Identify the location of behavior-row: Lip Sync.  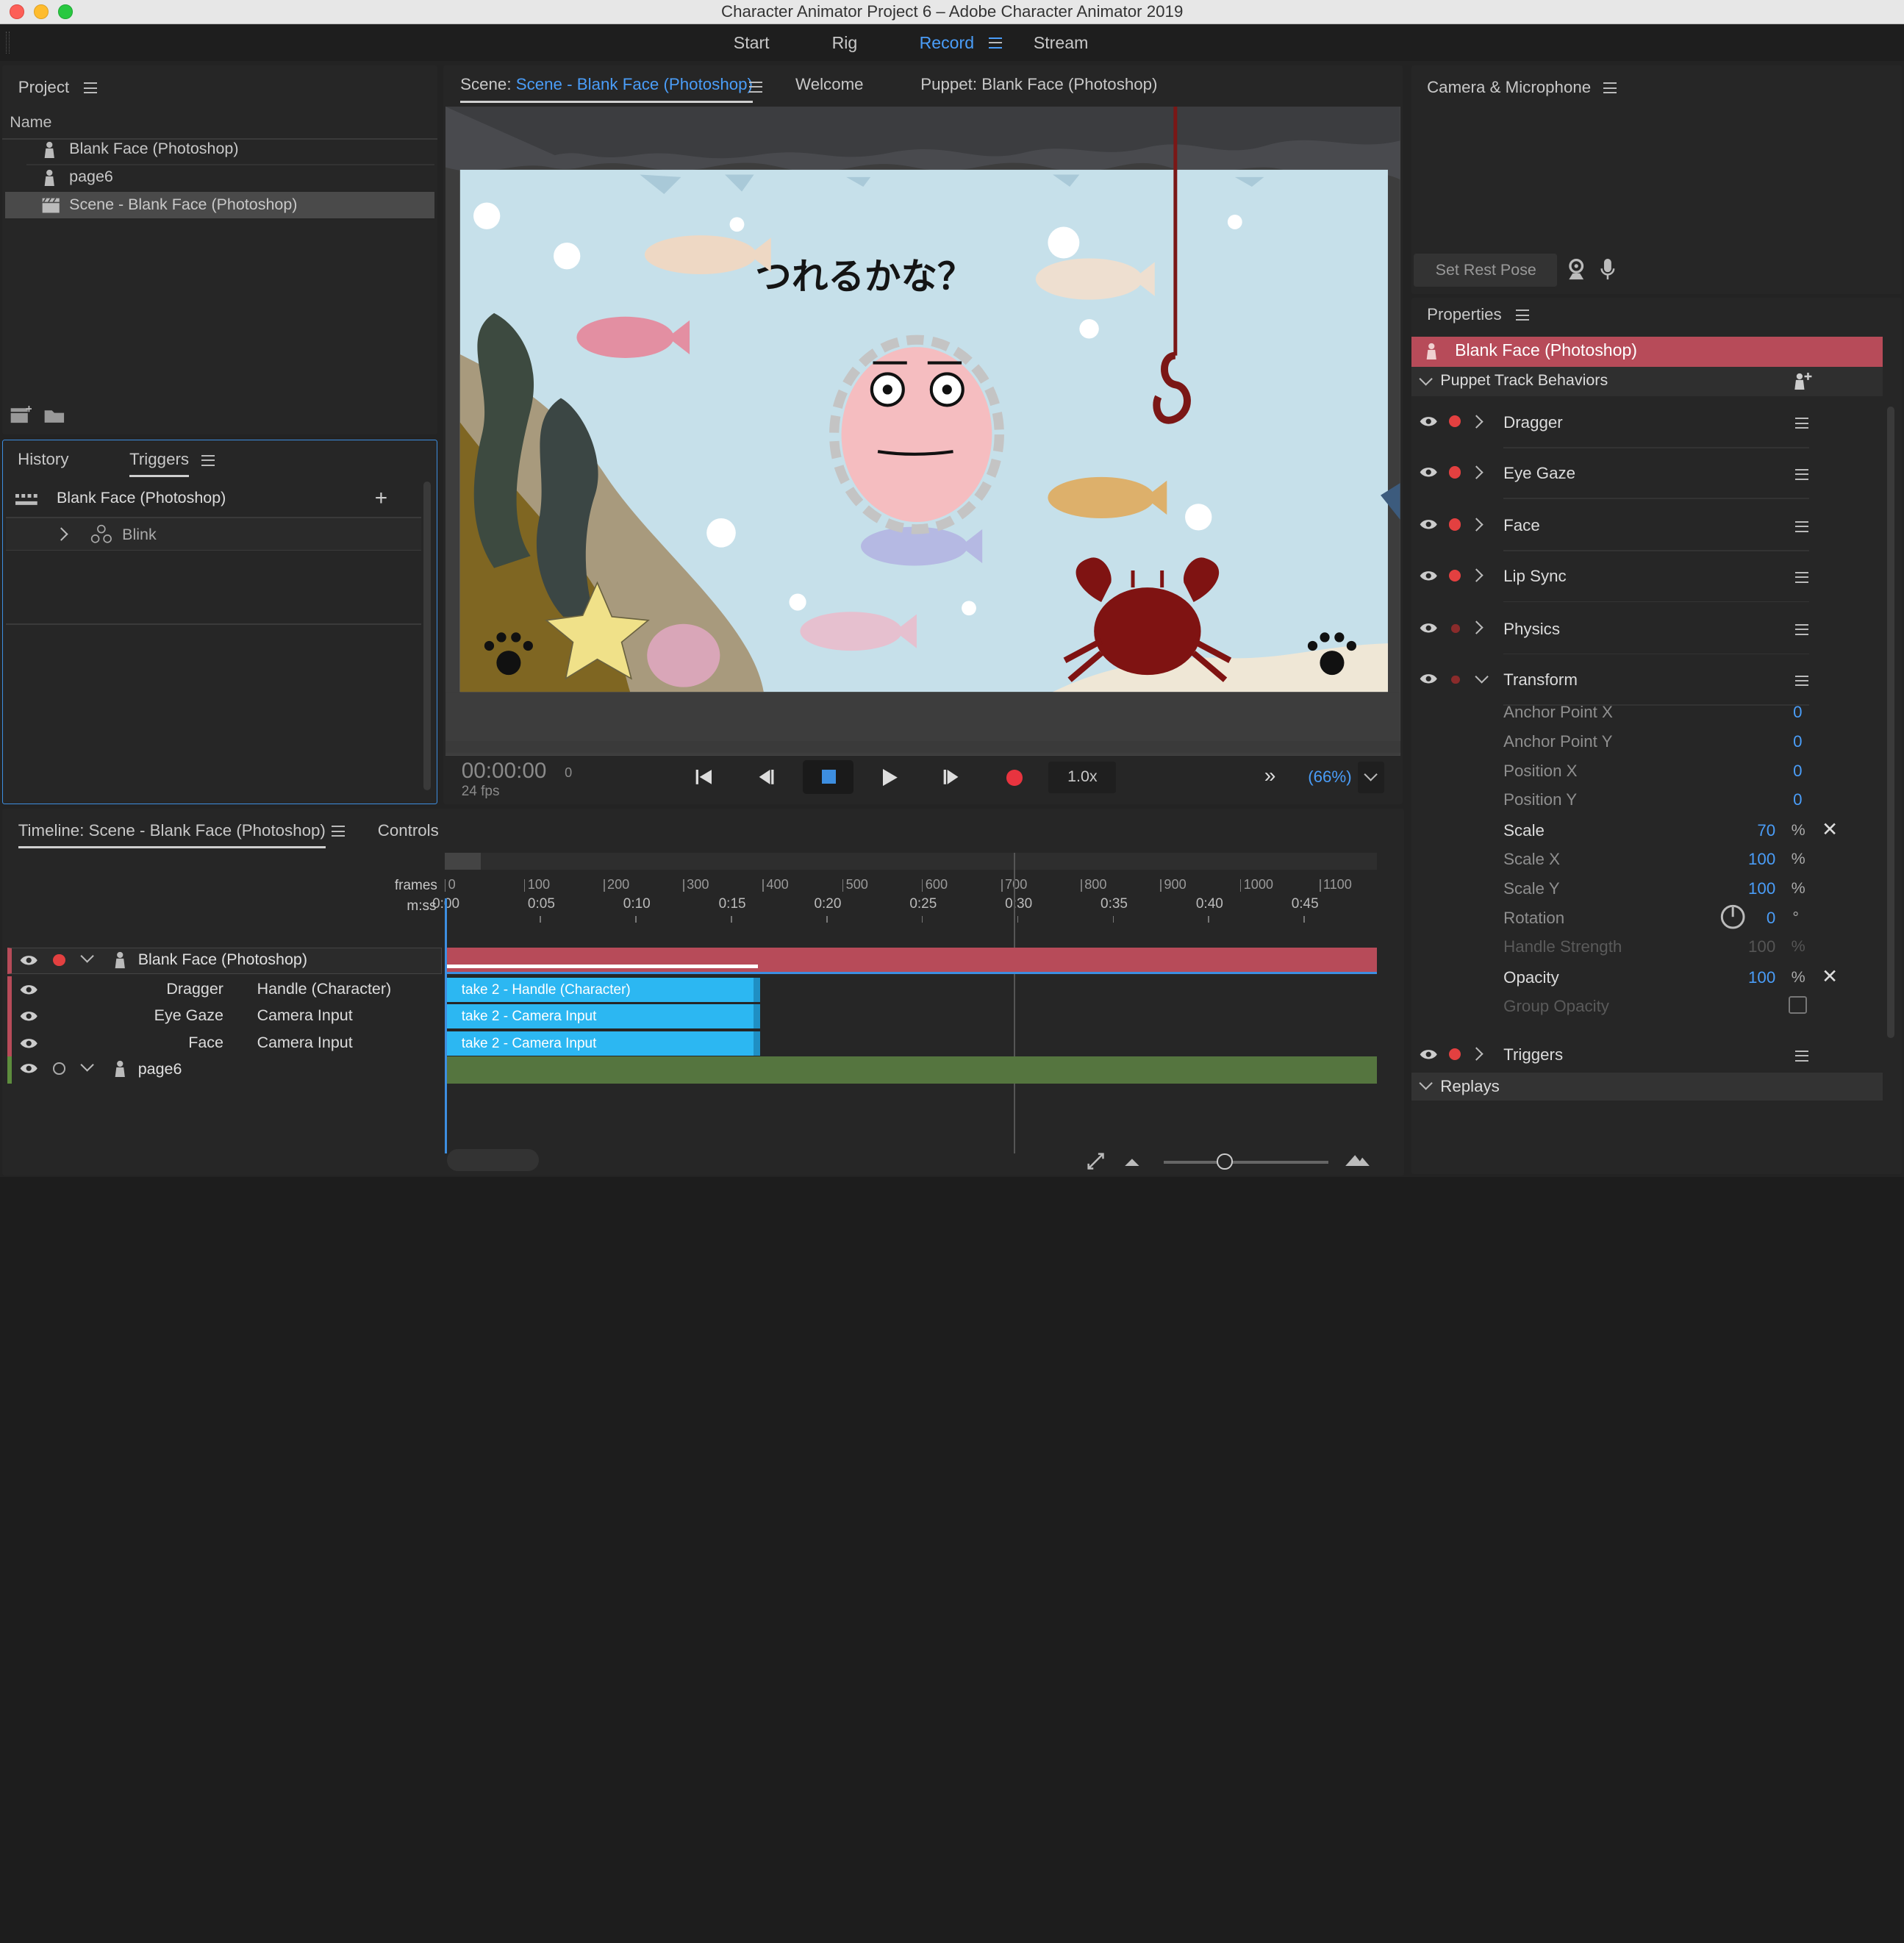
(1612, 577).